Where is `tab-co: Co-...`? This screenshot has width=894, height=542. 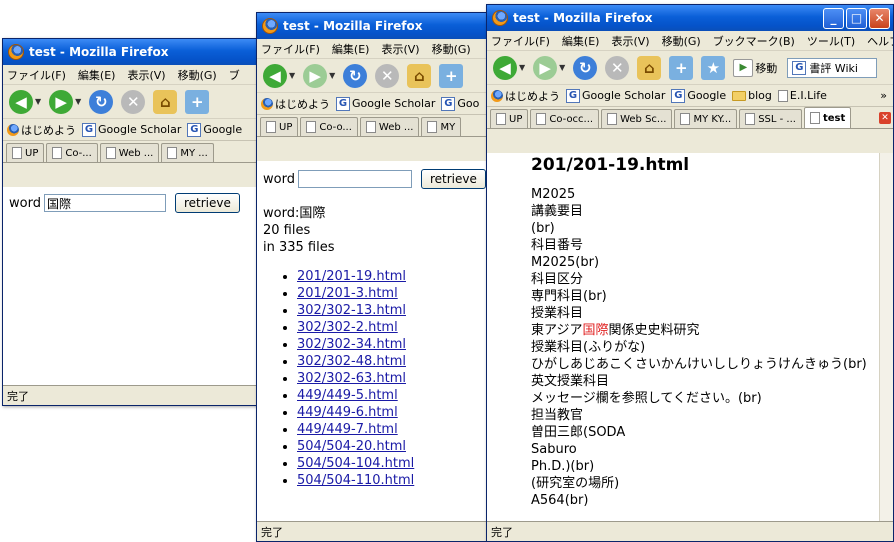 tab-co: Co-... is located at coordinates (72, 152).